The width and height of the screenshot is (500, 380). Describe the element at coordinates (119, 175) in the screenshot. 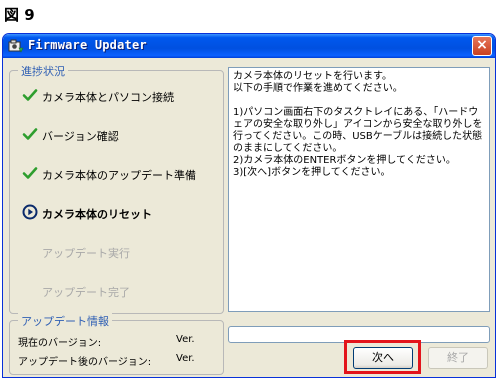

I see `step-label: カメラ本体のアップデート準備` at that location.